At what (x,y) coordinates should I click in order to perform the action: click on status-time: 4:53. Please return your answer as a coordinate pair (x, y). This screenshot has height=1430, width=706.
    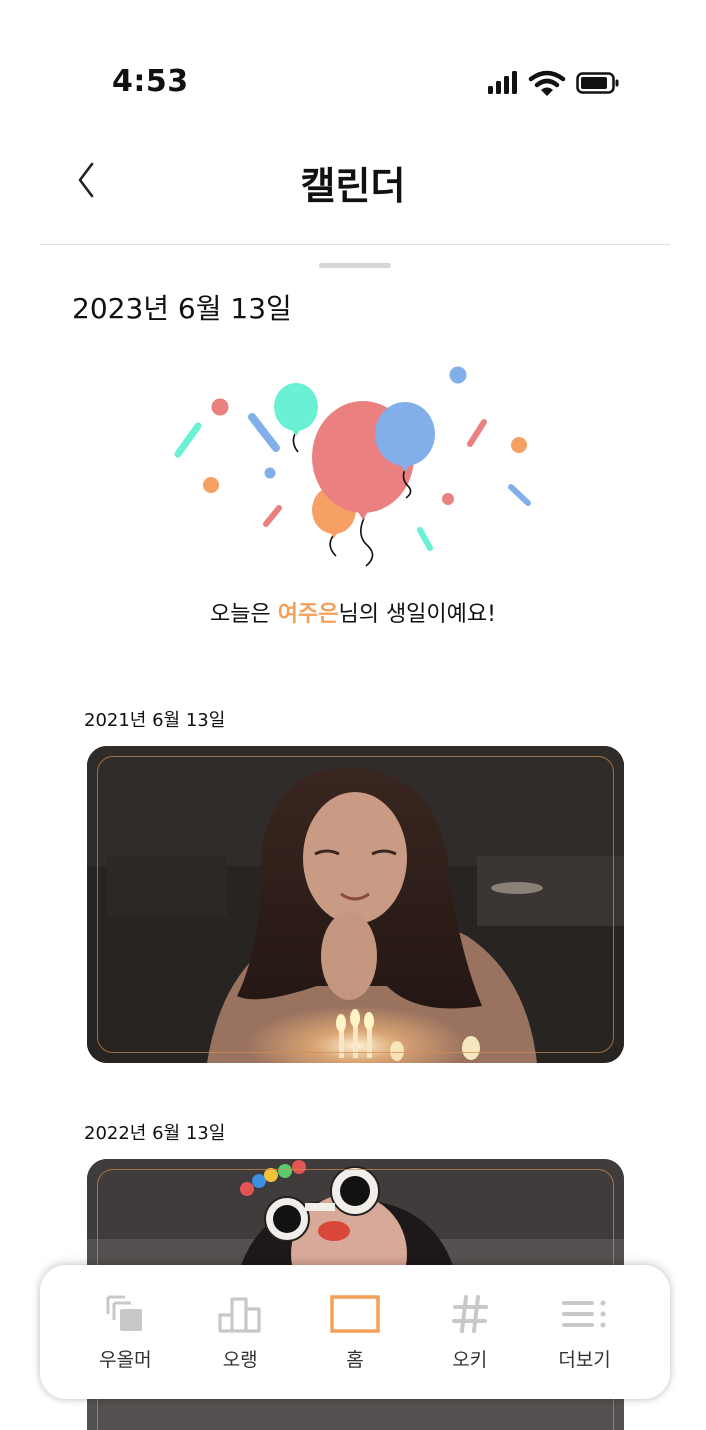
    Looking at the image, I should click on (150, 81).